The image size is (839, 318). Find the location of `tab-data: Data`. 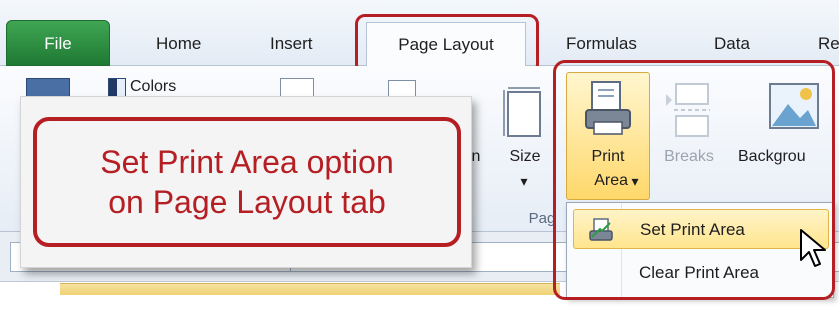

tab-data: Data is located at coordinates (732, 44).